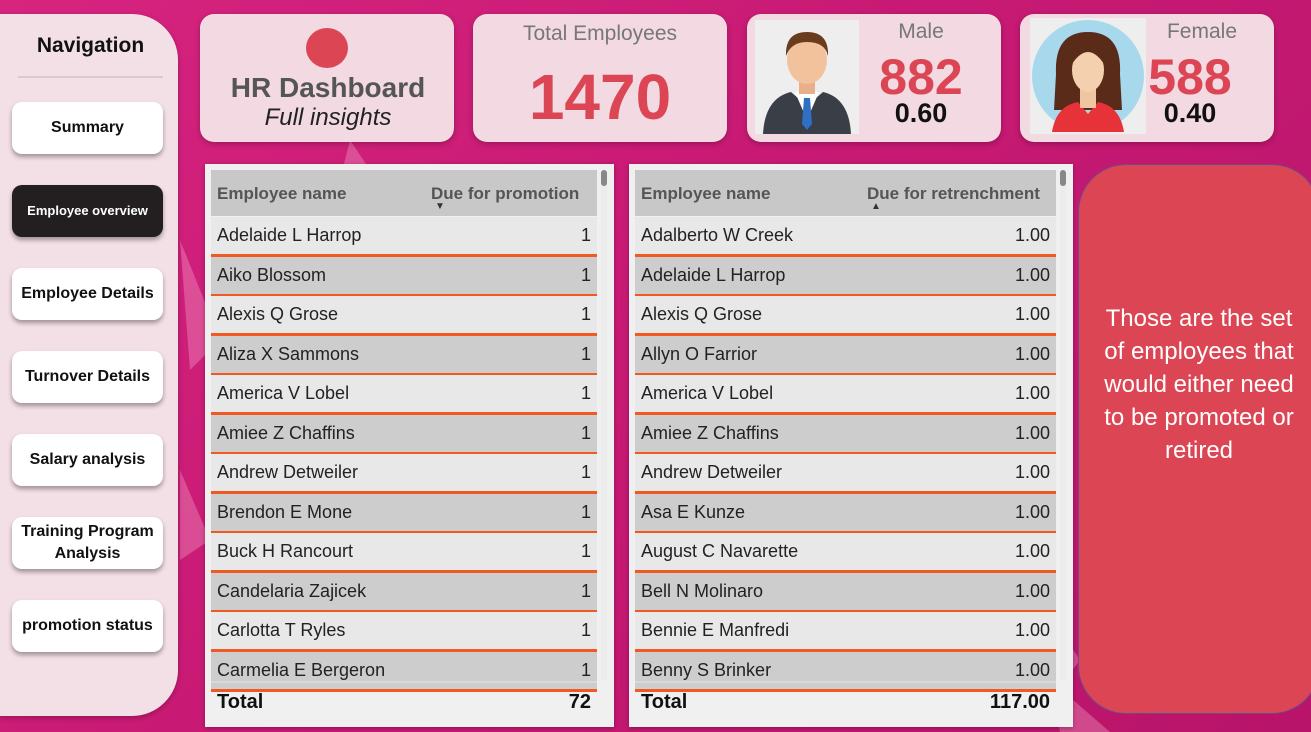  What do you see at coordinates (845, 474) in the screenshot?
I see `table-row: Andrew Detweiler 1.00` at bounding box center [845, 474].